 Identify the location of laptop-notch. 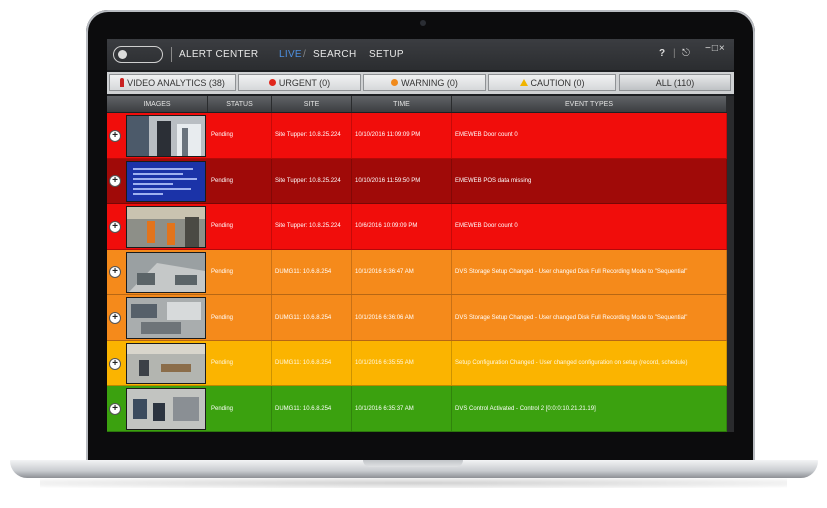
(413, 463).